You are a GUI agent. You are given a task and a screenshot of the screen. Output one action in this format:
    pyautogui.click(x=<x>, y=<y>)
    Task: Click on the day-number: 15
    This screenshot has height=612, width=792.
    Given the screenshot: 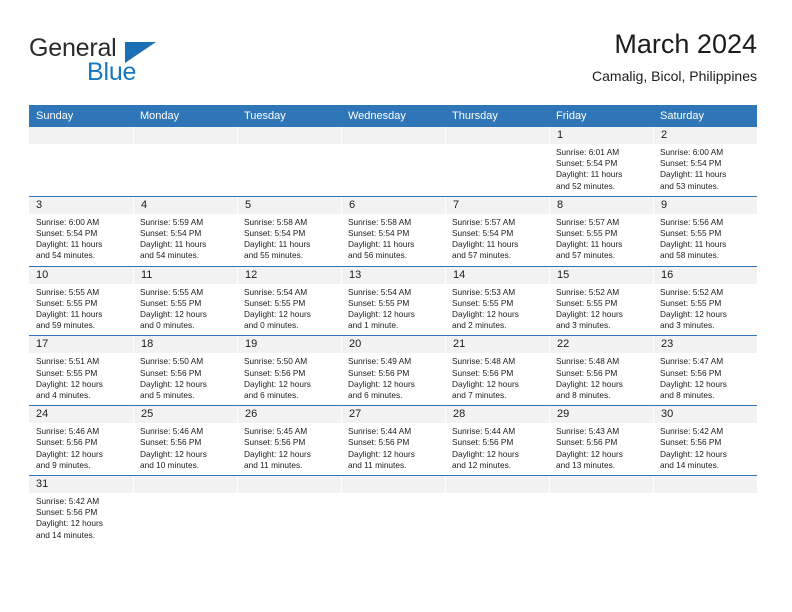 What is the action you would take?
    pyautogui.click(x=601, y=275)
    